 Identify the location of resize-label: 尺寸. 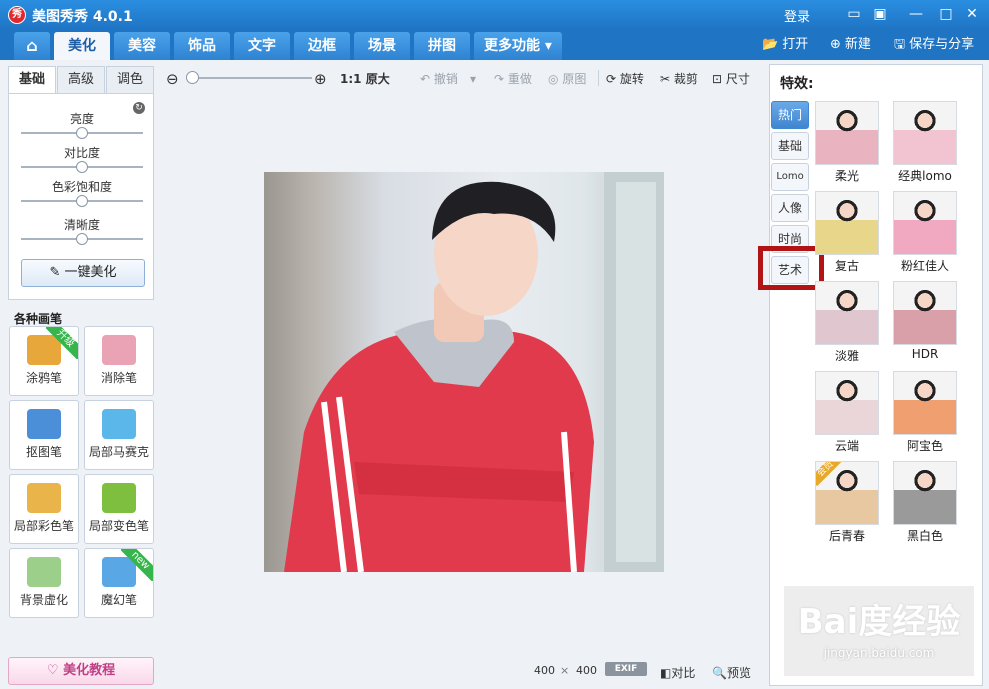
(737, 79).